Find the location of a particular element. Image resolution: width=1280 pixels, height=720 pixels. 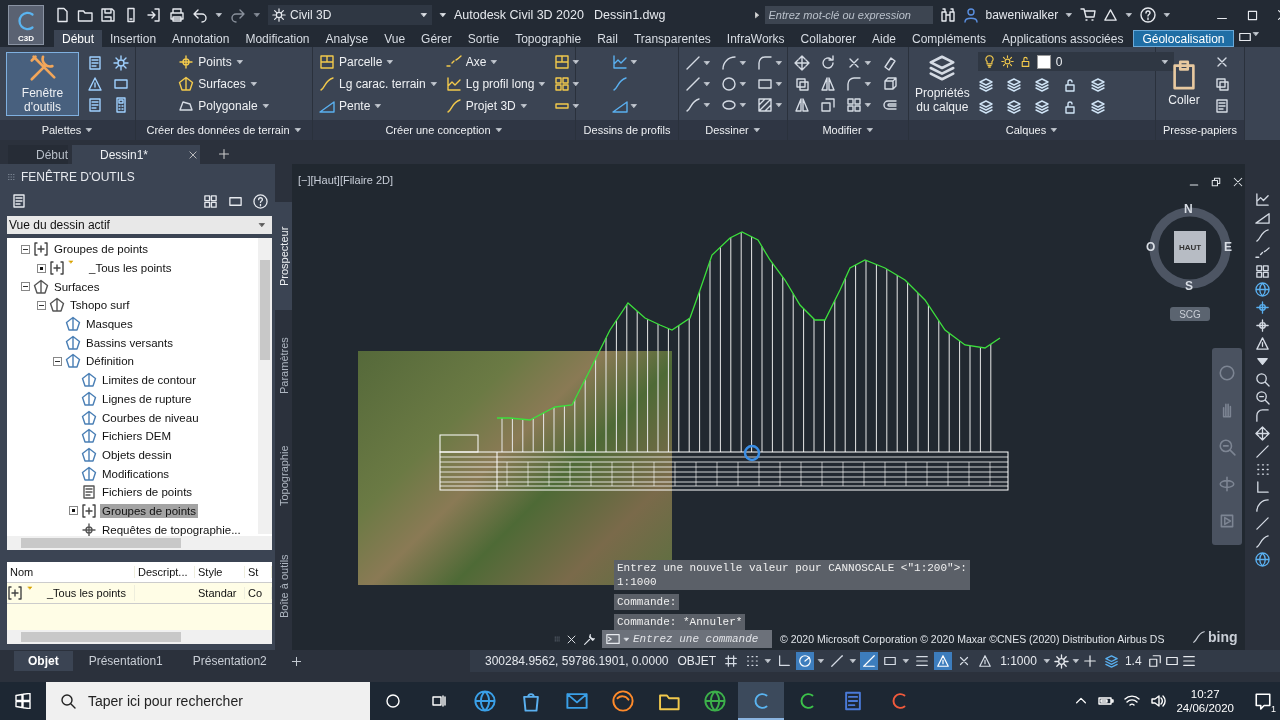

taskbar-search-field: Taper ici pour rechercher is located at coordinates (223, 701).